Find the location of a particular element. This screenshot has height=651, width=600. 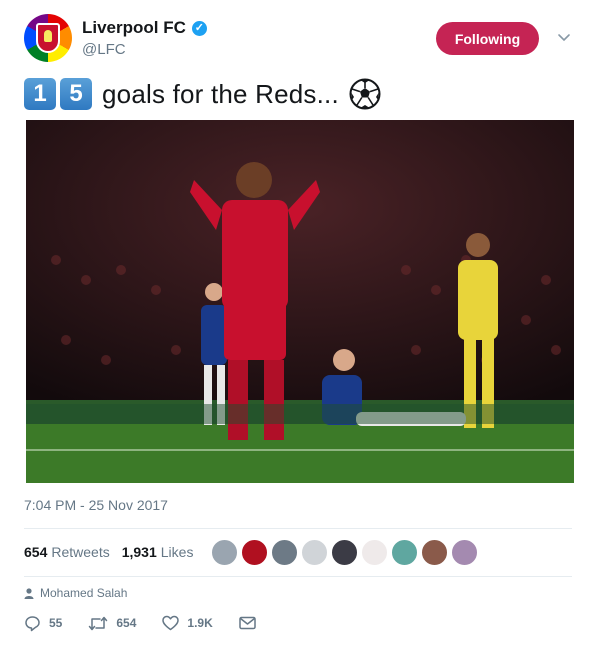

following-button: Following is located at coordinates (487, 38).